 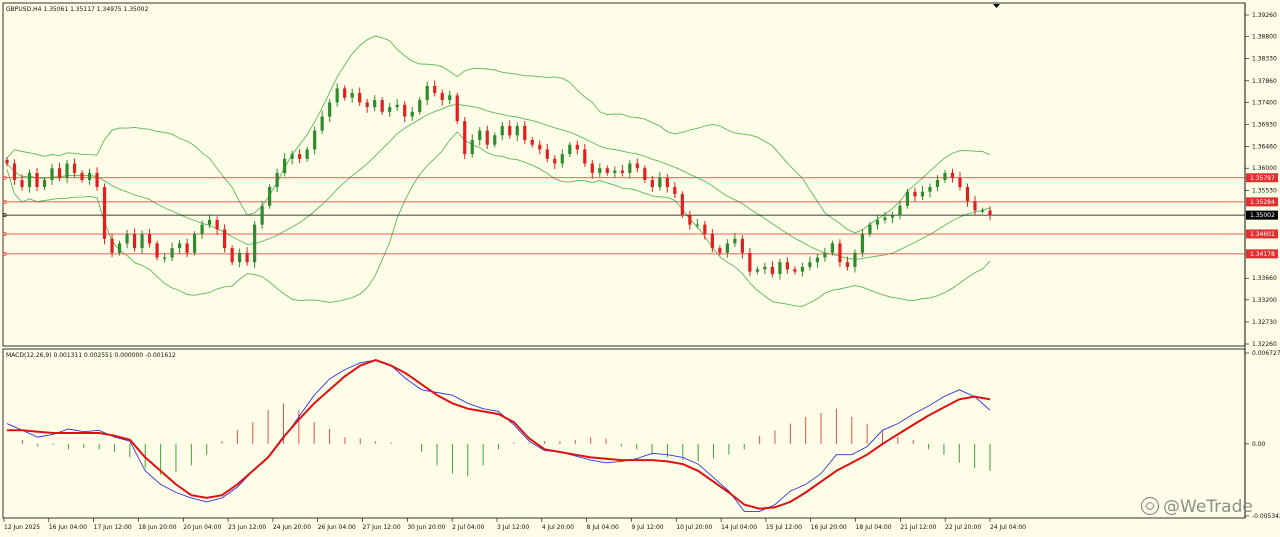 I want to click on time-axis-label: 24 Jul 04:00, so click(x=1008, y=527).